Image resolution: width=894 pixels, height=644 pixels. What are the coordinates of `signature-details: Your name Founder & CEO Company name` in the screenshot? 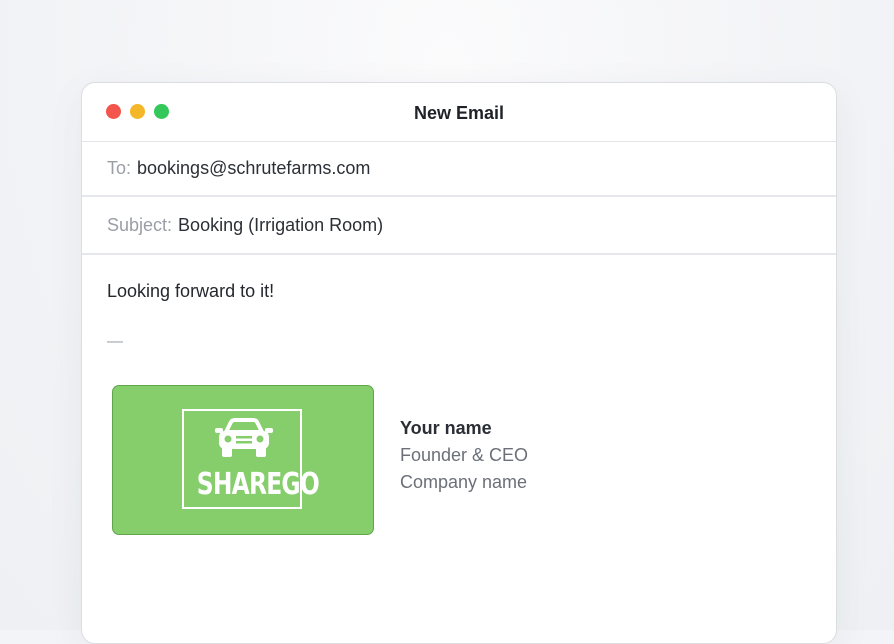 It's located at (464, 455).